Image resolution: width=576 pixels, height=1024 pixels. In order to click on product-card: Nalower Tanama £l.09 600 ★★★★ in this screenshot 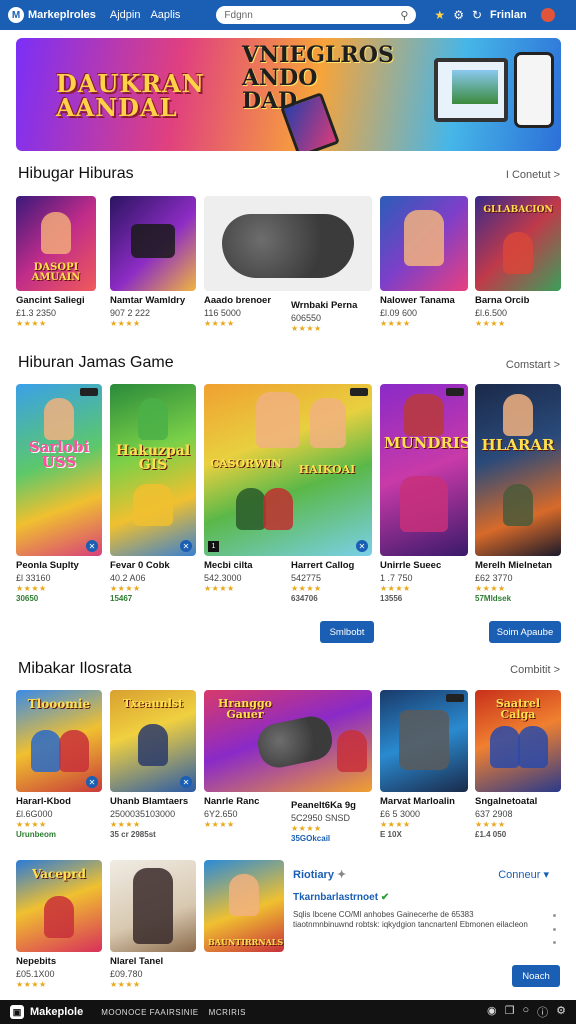, I will do `click(424, 262)`.